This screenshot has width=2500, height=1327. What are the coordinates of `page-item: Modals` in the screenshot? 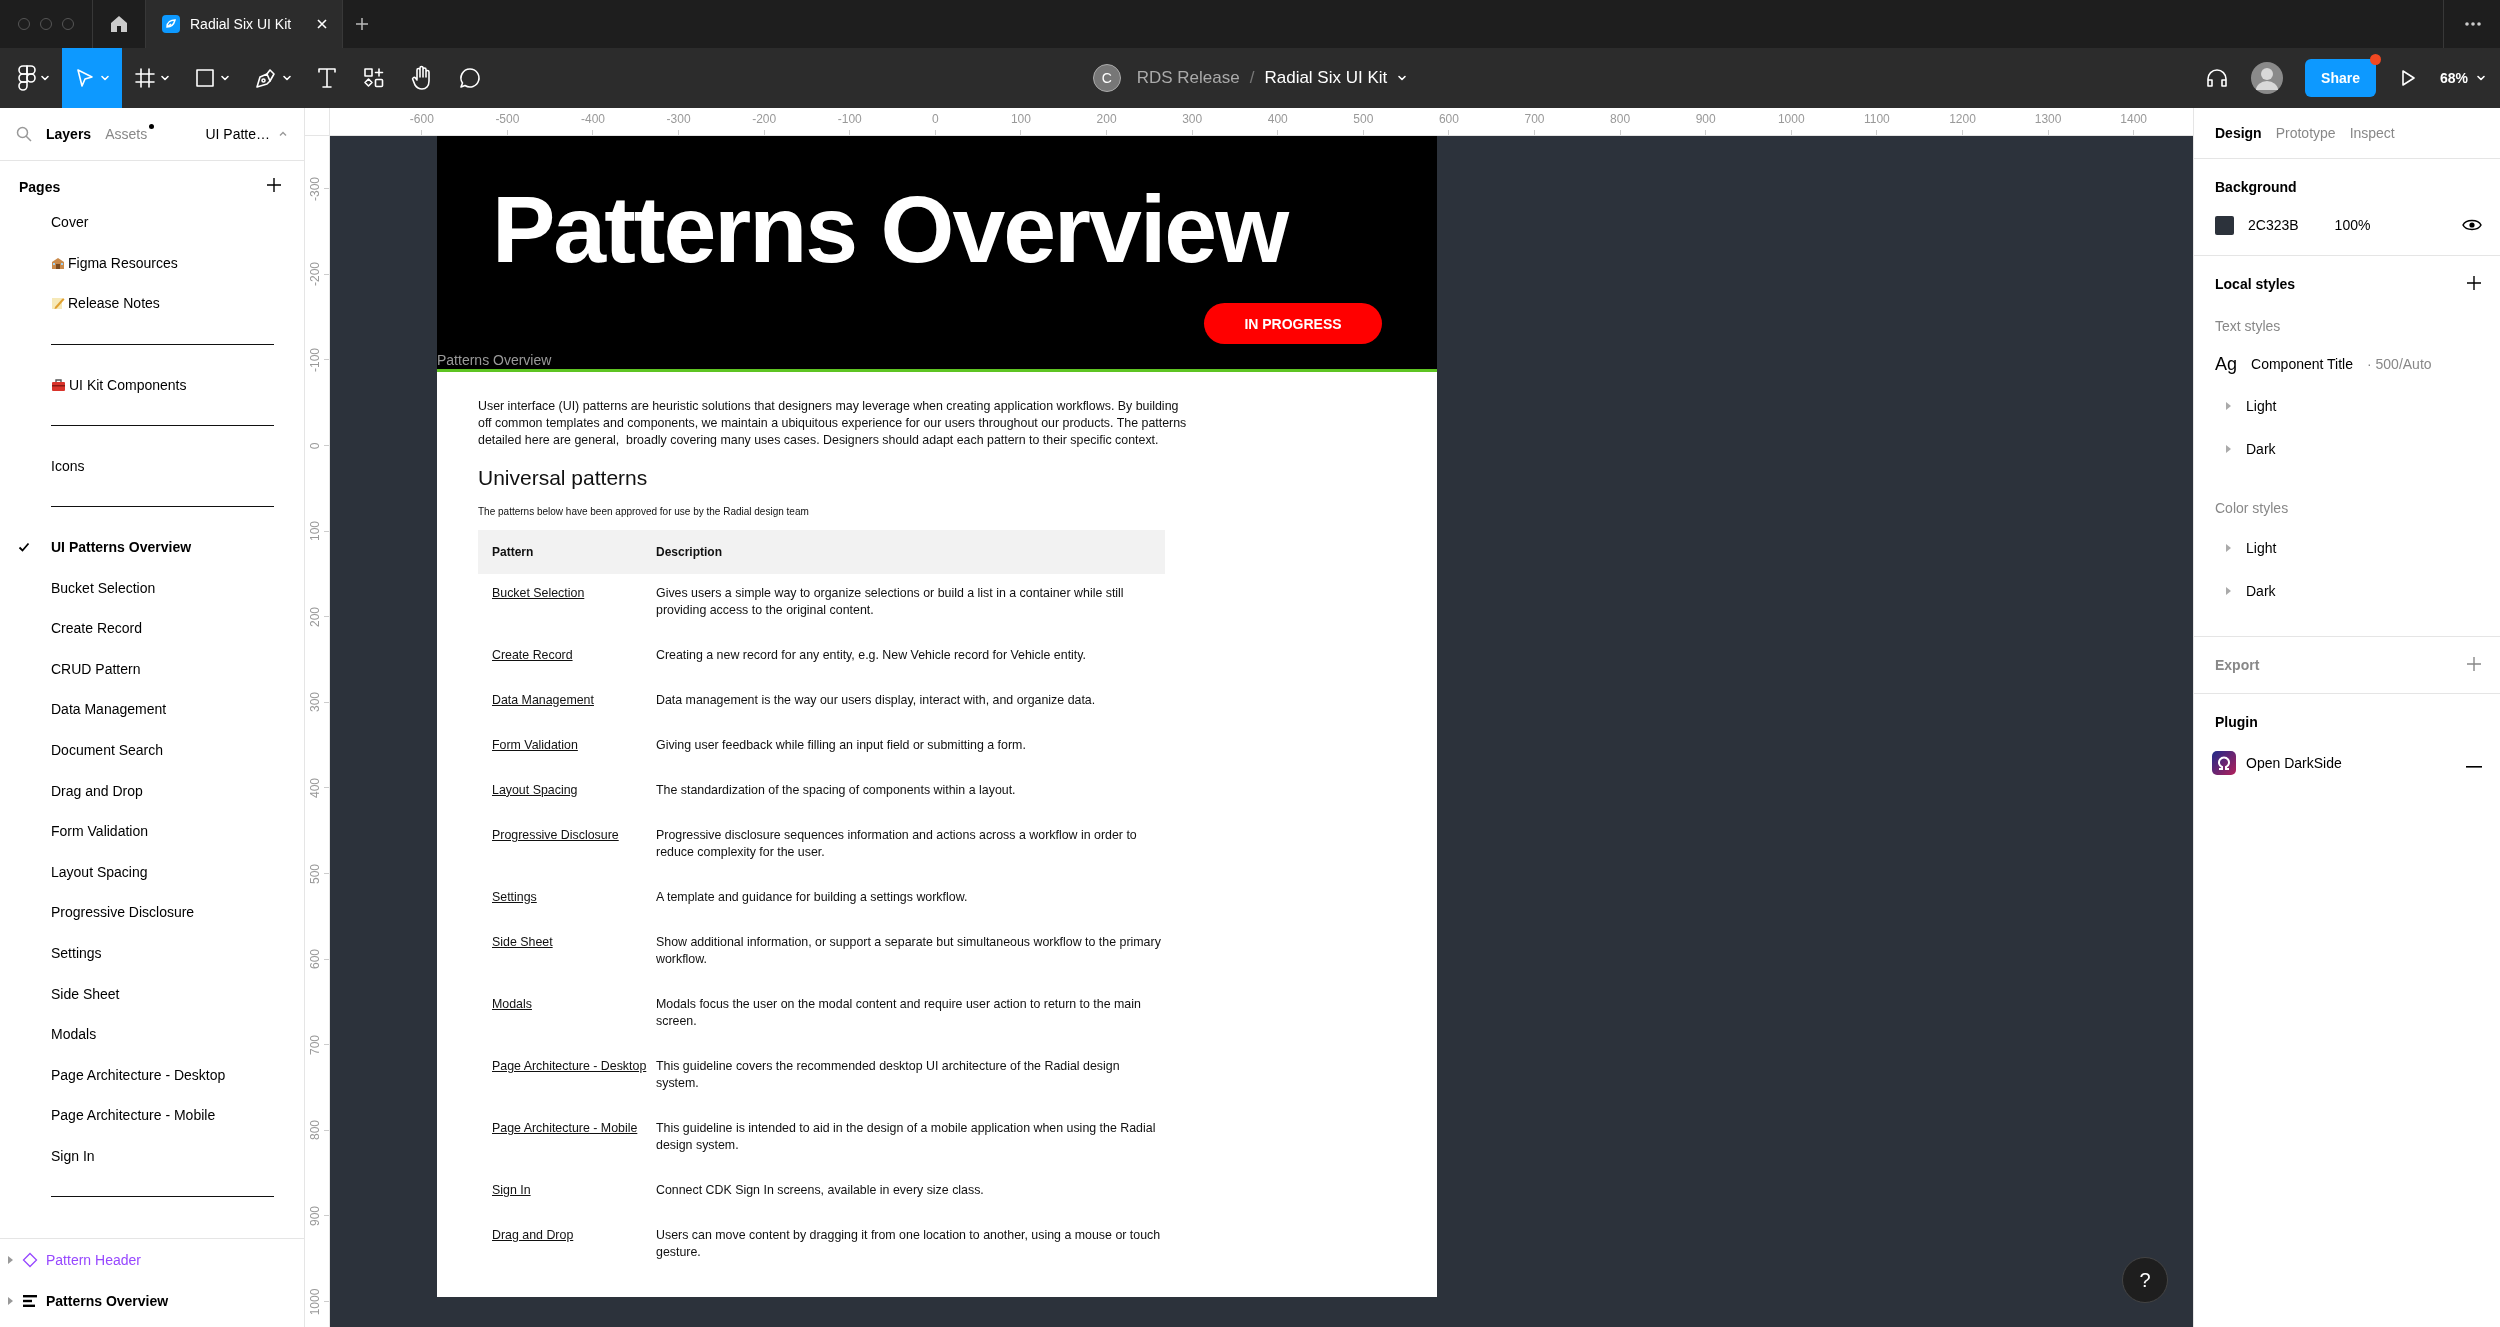 It's located at (152, 1034).